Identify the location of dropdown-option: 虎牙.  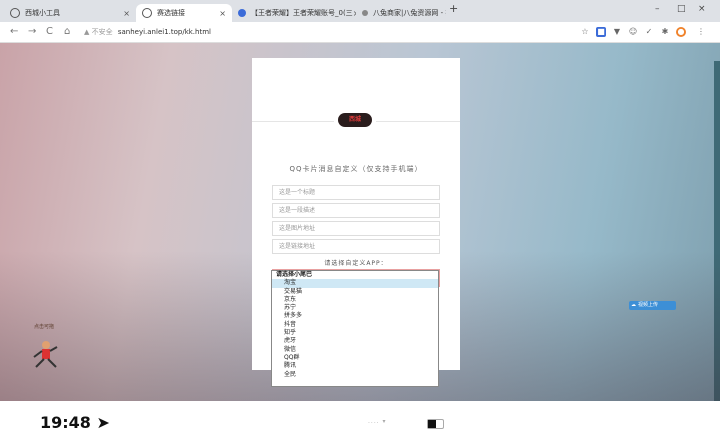
(355, 341).